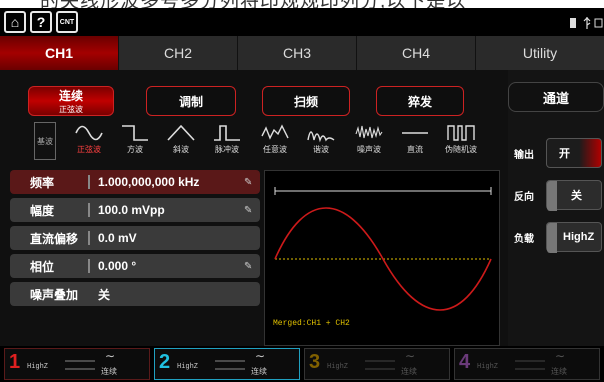  I want to click on ramp-icon, so click(181, 132).